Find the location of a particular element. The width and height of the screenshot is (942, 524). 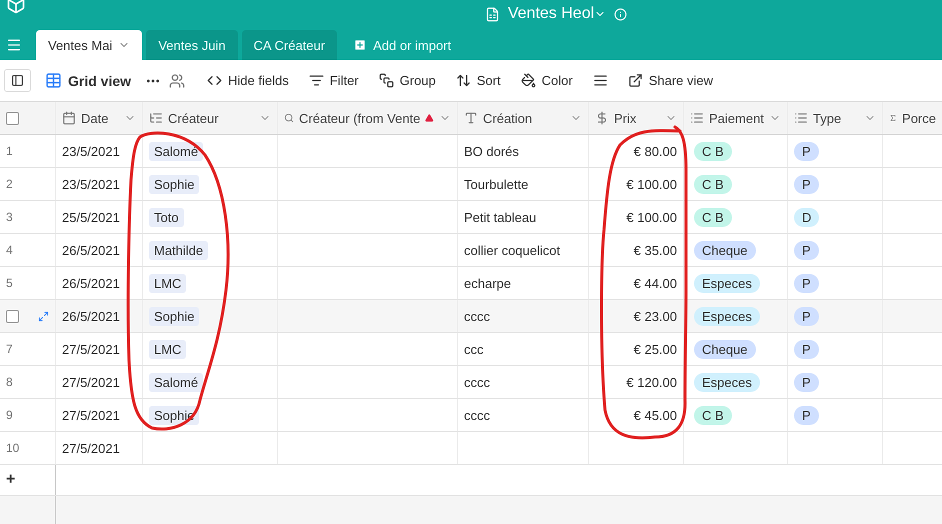

hide-icon is located at coordinates (214, 80).